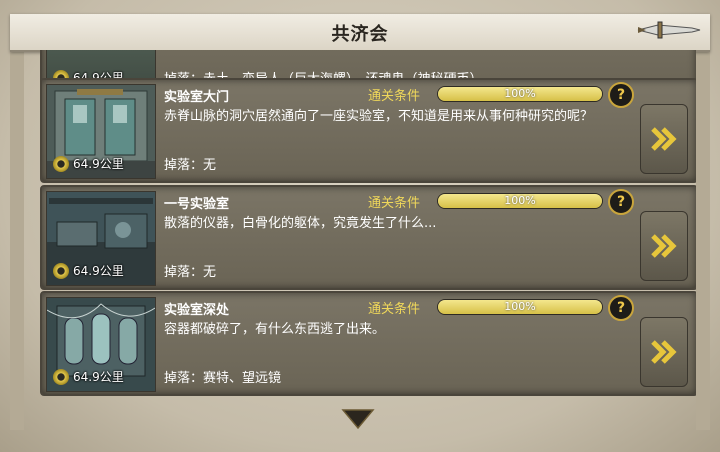 This screenshot has height=452, width=720. What do you see at coordinates (17, 240) in the screenshot?
I see `left-border` at bounding box center [17, 240].